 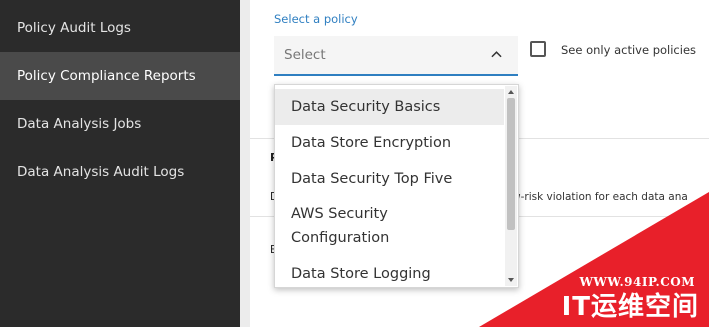 I want to click on sidebar-item-policy-audit-logs: Policy Audit Logs, so click(x=120, y=28).